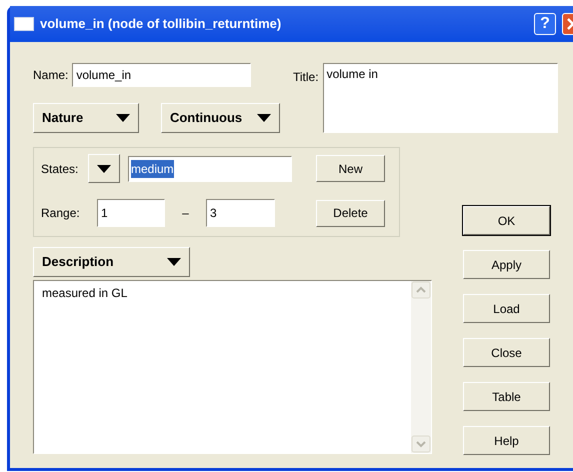  What do you see at coordinates (421, 444) in the screenshot?
I see `scroll-down-icon` at bounding box center [421, 444].